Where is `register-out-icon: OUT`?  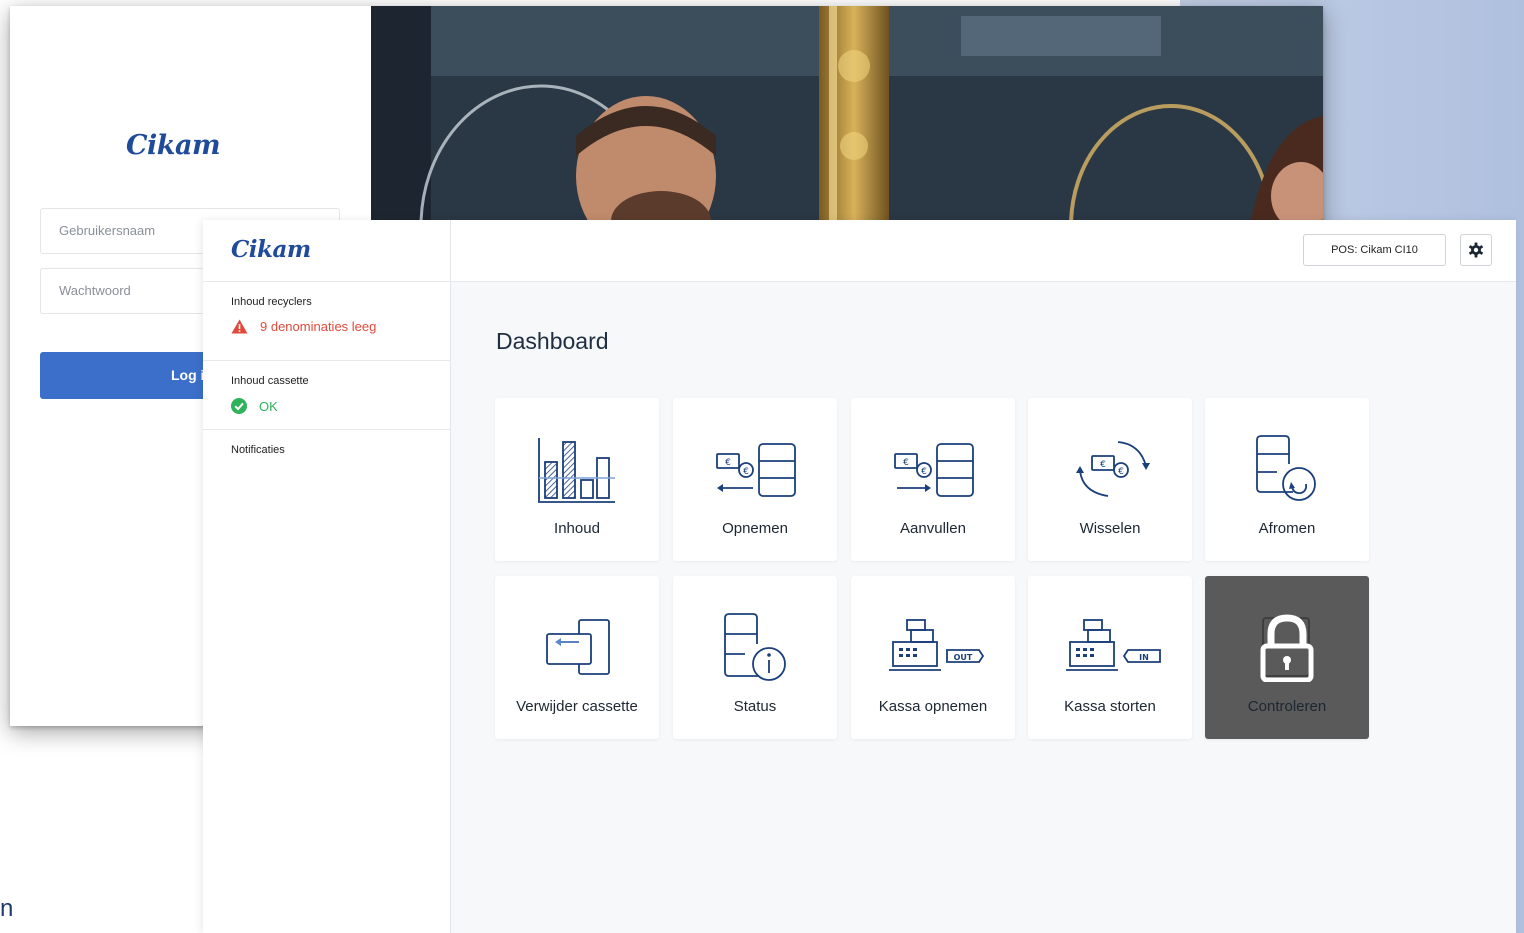
register-out-icon: OUT is located at coordinates (937, 645).